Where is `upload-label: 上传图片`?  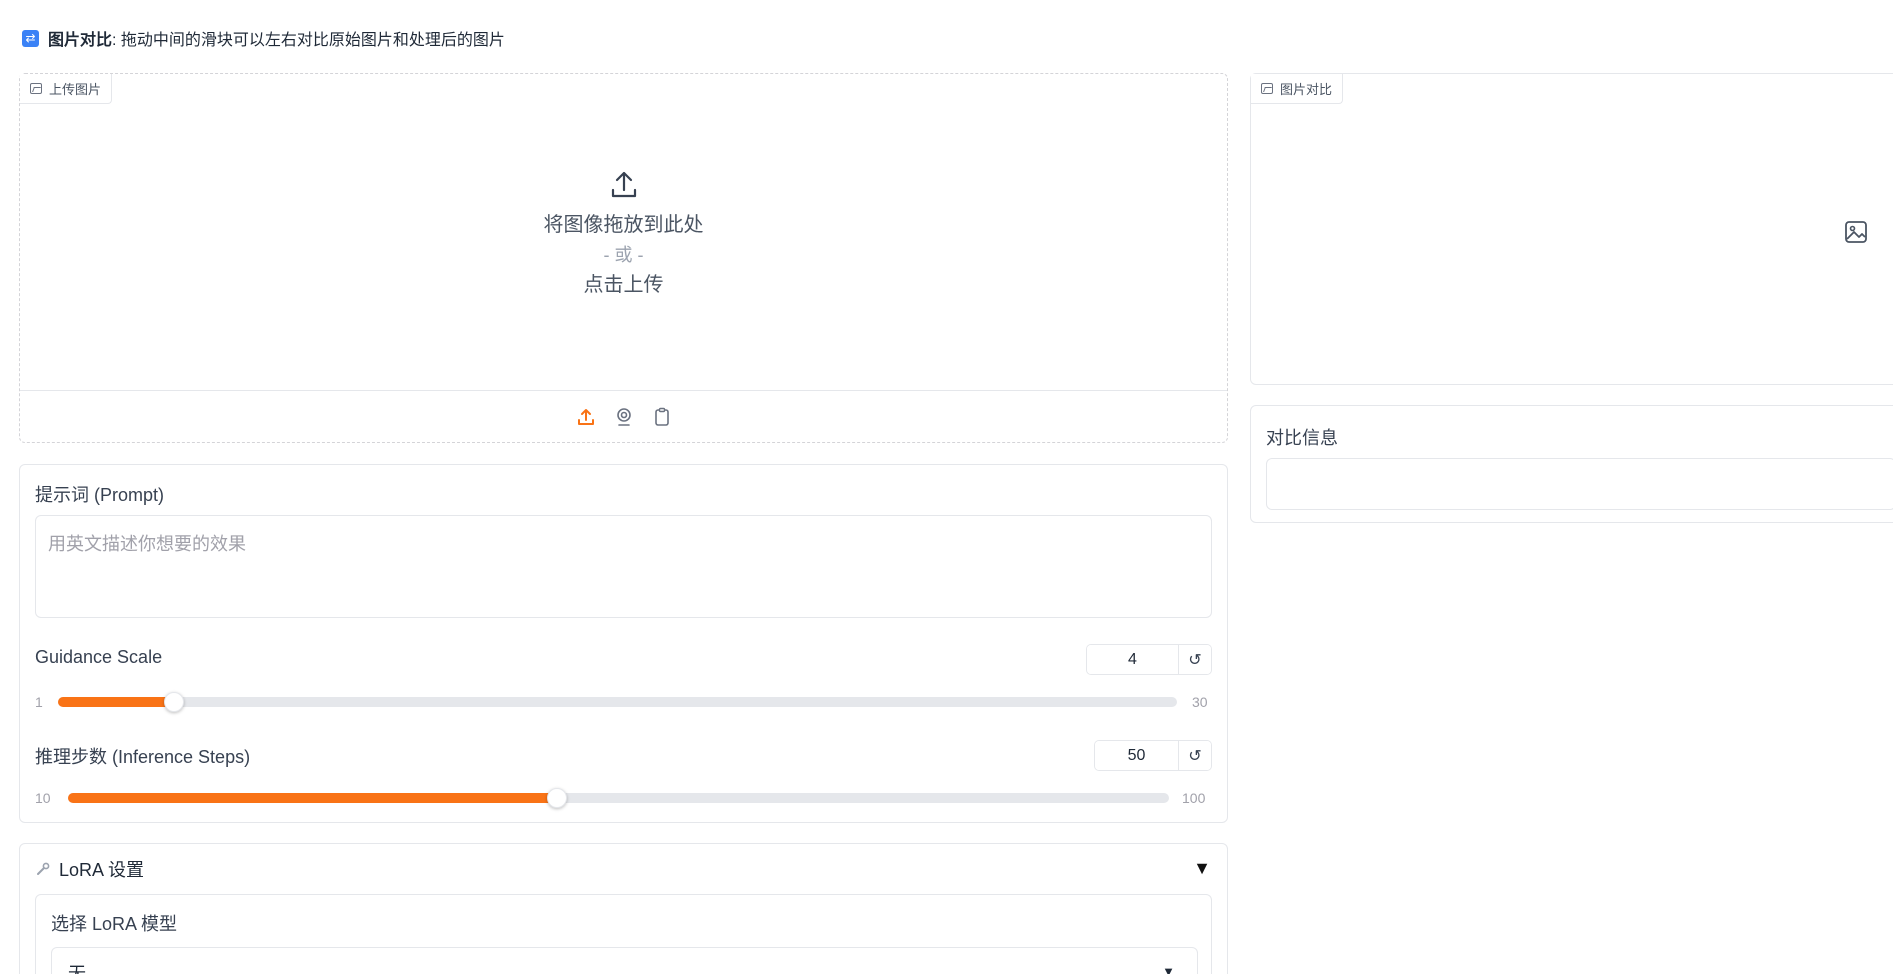
upload-label: 上传图片 is located at coordinates (66, 89).